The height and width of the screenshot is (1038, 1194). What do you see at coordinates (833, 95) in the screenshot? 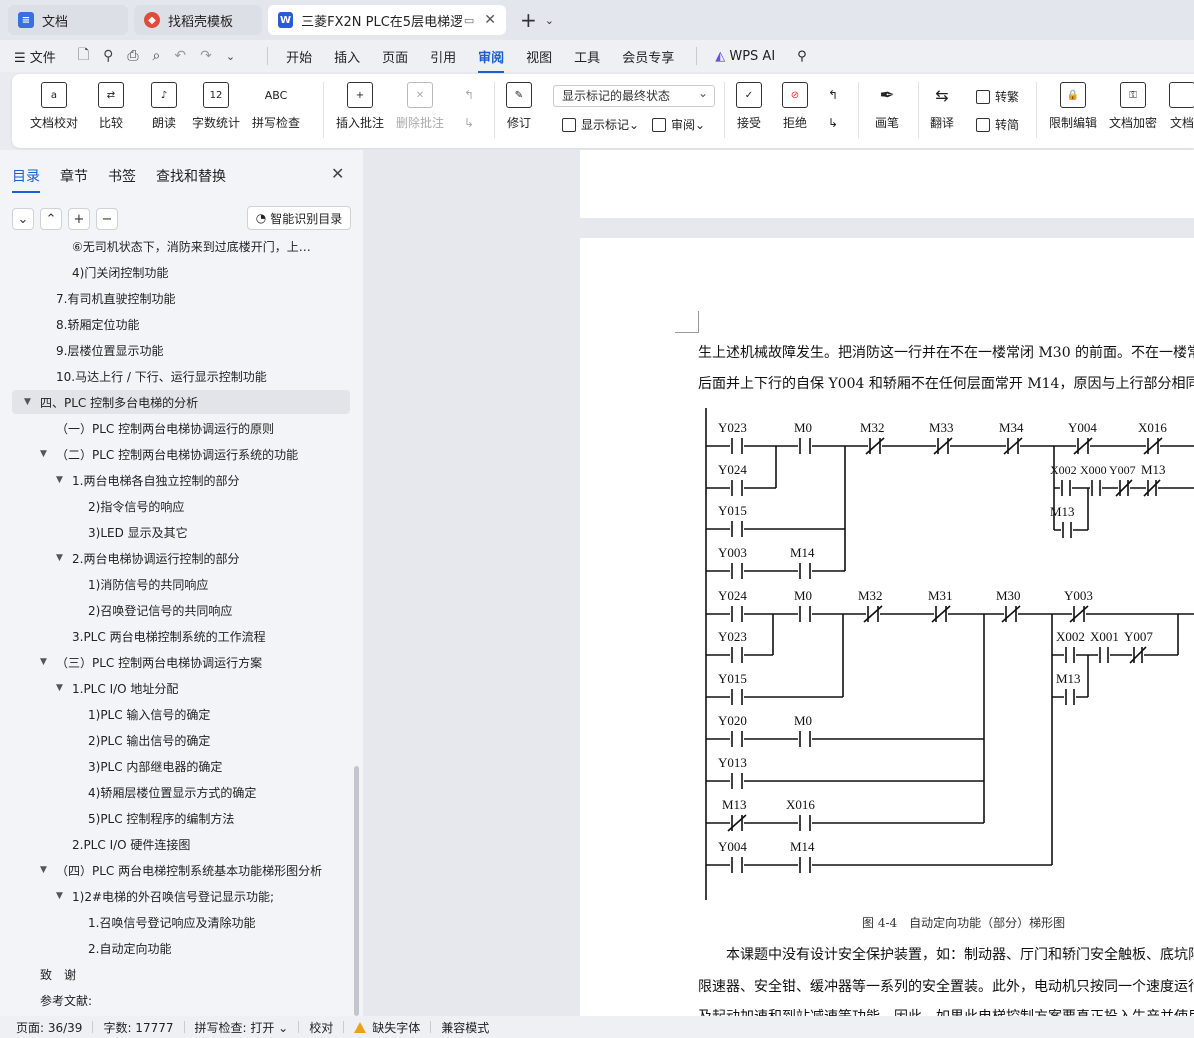
I see `previous-change-icon: ↰` at bounding box center [833, 95].